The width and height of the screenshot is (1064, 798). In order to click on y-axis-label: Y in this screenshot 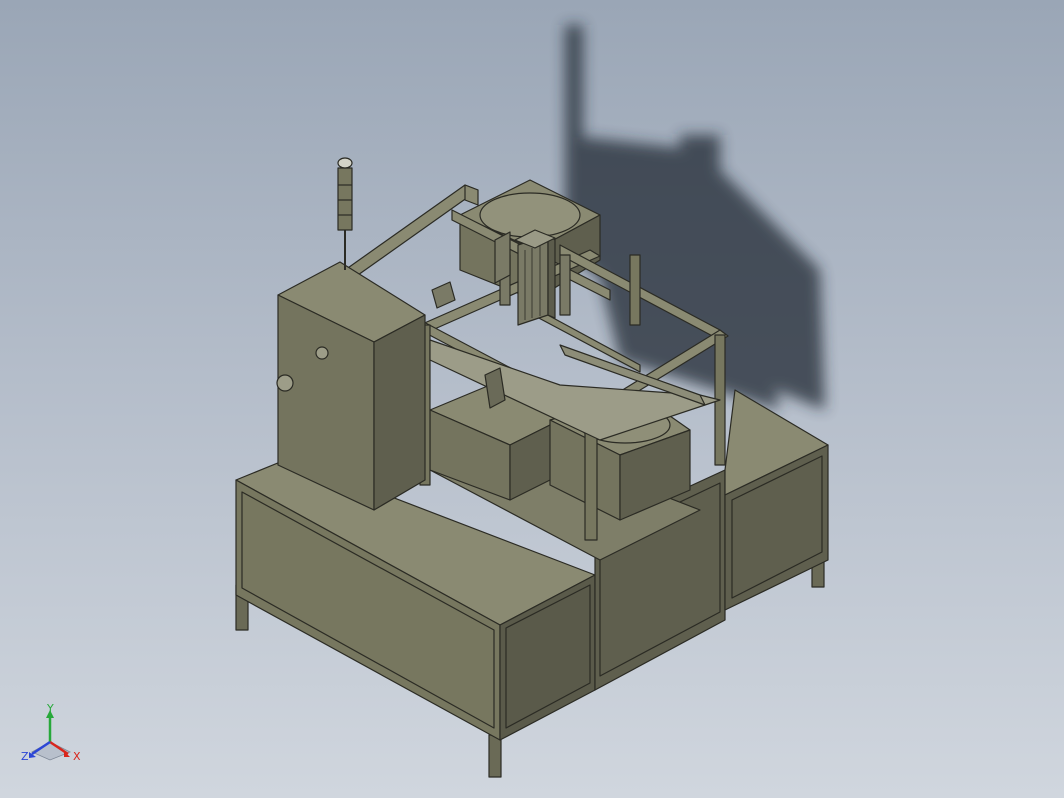, I will do `click(50, 708)`.